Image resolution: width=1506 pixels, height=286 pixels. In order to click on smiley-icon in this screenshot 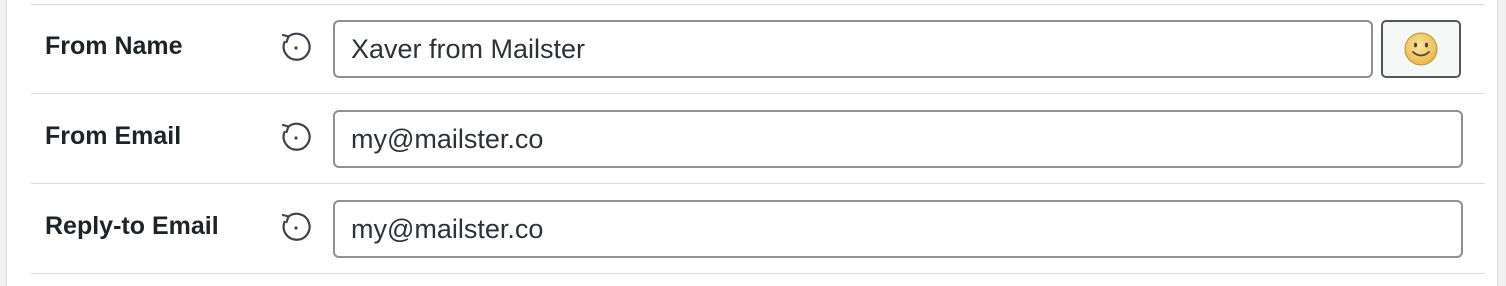, I will do `click(1421, 49)`.